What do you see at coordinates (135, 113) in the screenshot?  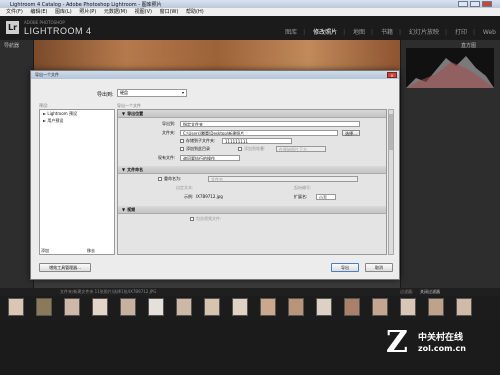 I see `section-export-location-title: 导出位置` at bounding box center [135, 113].